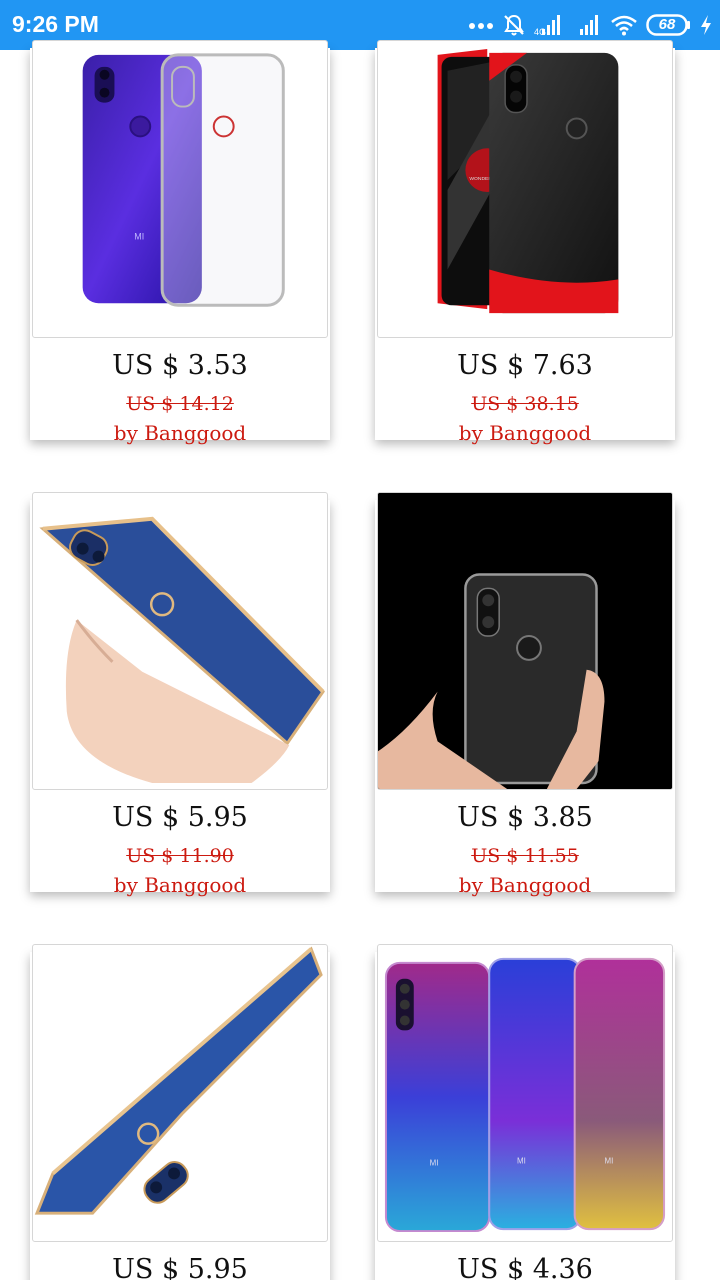 The height and width of the screenshot is (1280, 720). I want to click on product-price: US $ 7.63, so click(525, 365).